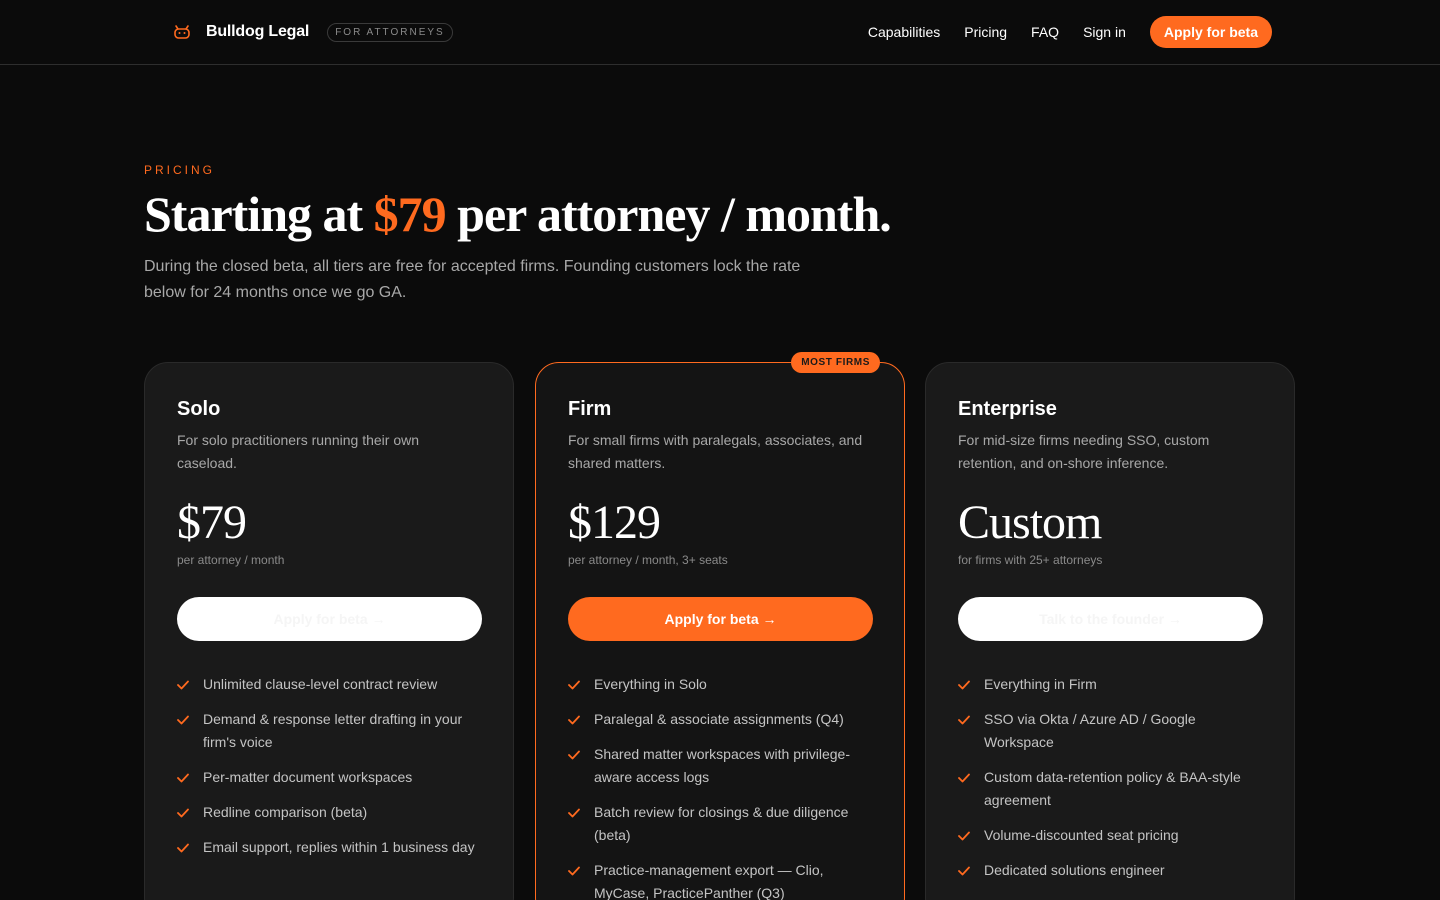 This screenshot has height=900, width=1440. What do you see at coordinates (668, 214) in the screenshot?
I see `headline-post: per attorney / month.` at bounding box center [668, 214].